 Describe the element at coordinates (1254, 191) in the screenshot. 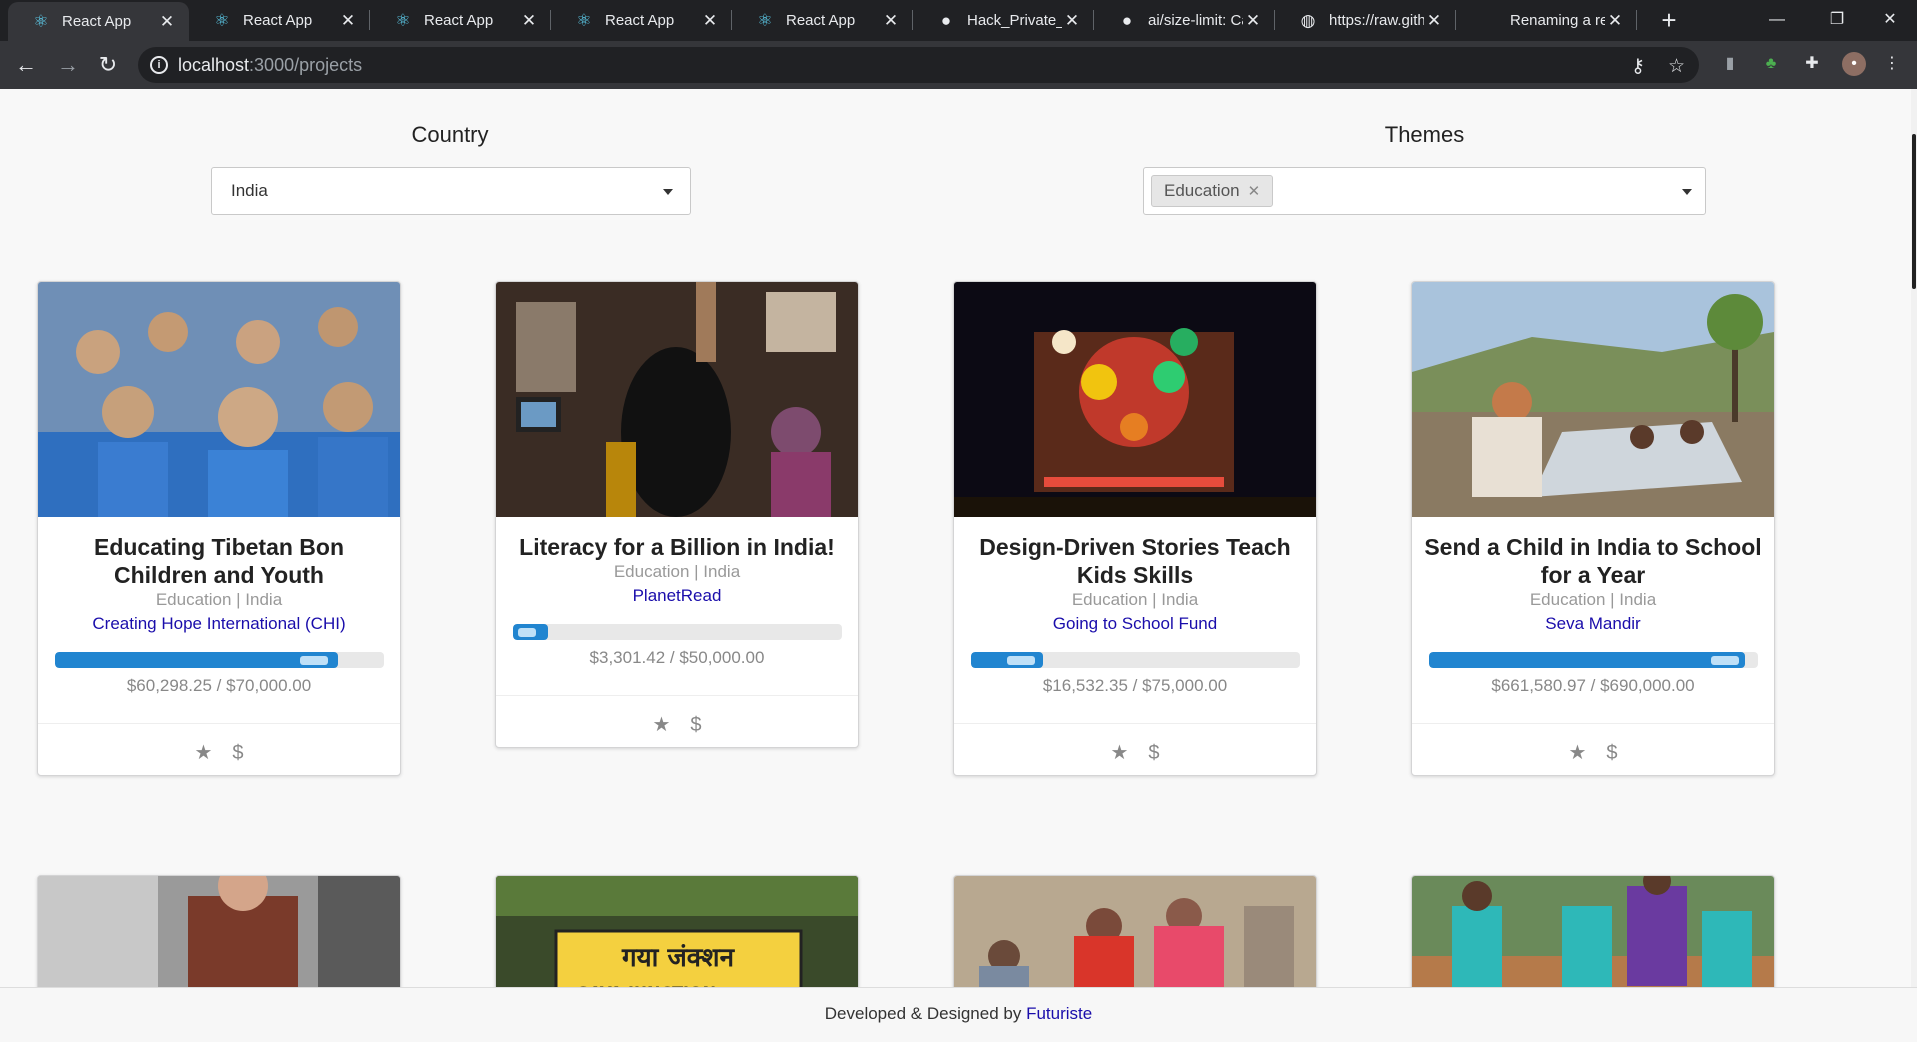

I see `remove-chip-icon: ✕` at that location.